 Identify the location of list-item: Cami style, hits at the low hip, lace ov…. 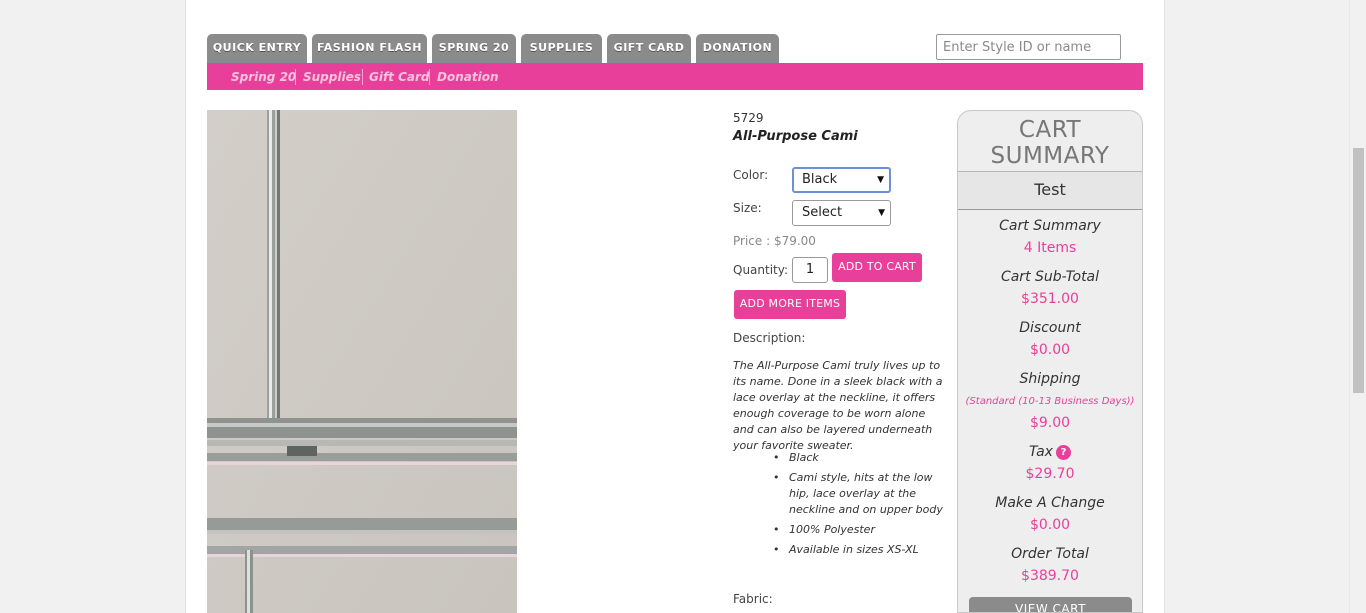
(863, 494).